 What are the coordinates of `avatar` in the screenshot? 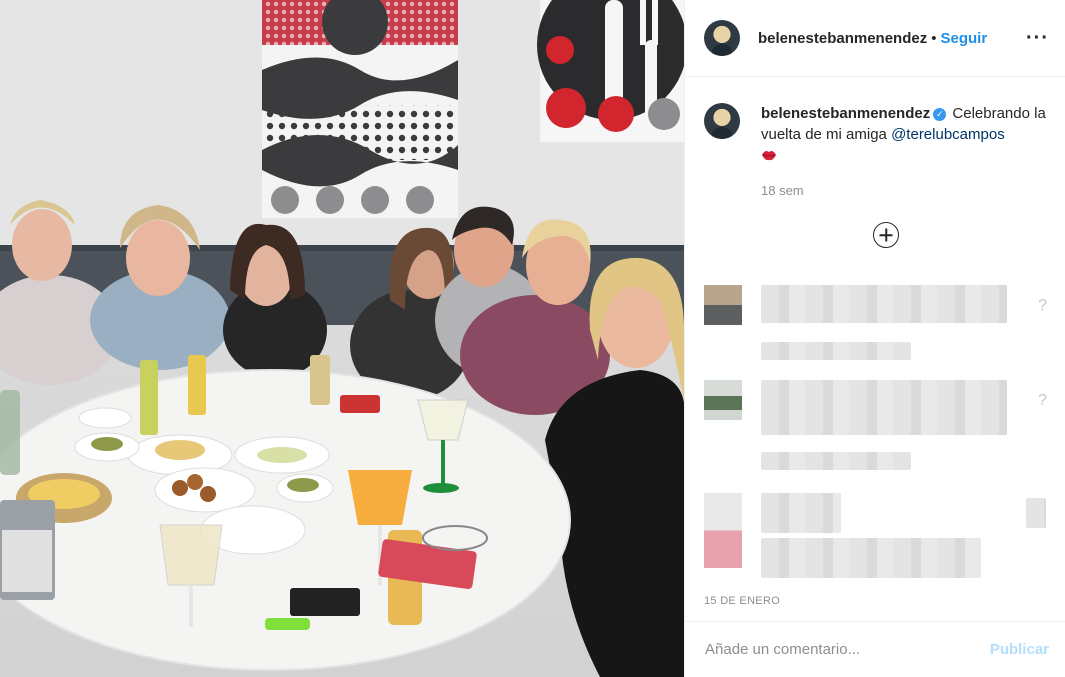 It's located at (722, 38).